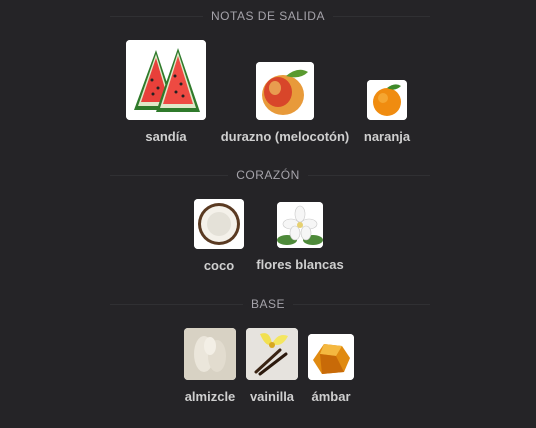  What do you see at coordinates (300, 225) in the screenshot?
I see `white-flowers-icon` at bounding box center [300, 225].